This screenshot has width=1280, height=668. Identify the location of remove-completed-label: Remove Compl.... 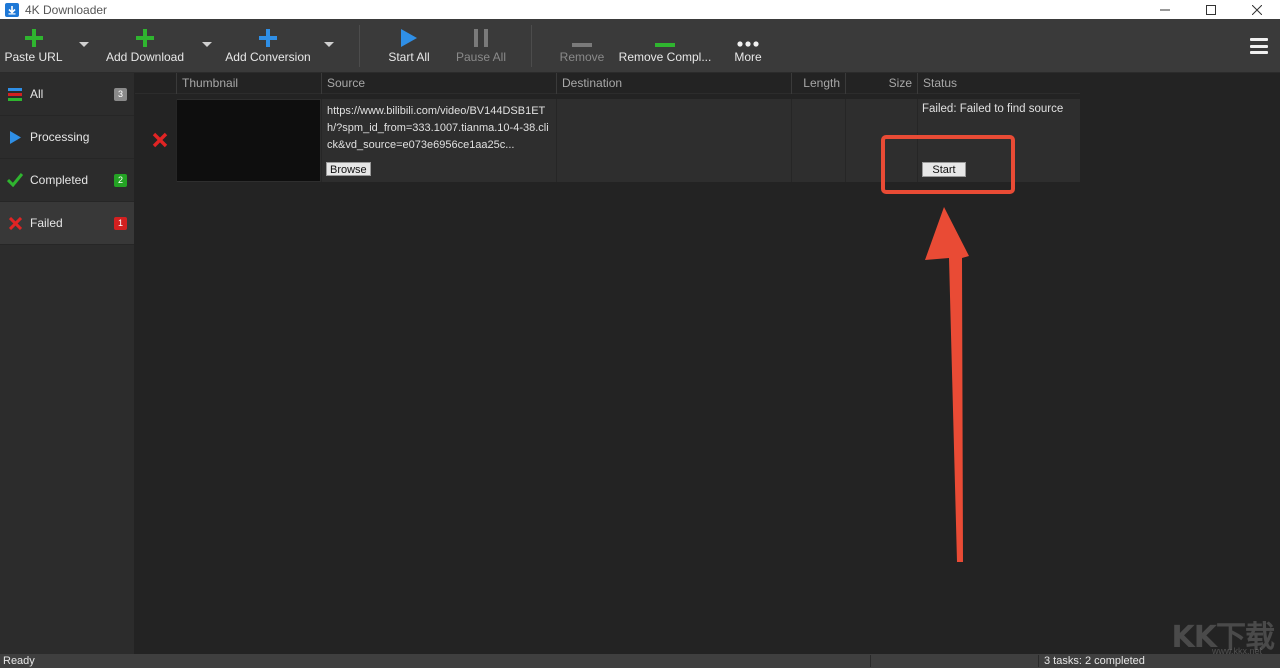
(665, 57).